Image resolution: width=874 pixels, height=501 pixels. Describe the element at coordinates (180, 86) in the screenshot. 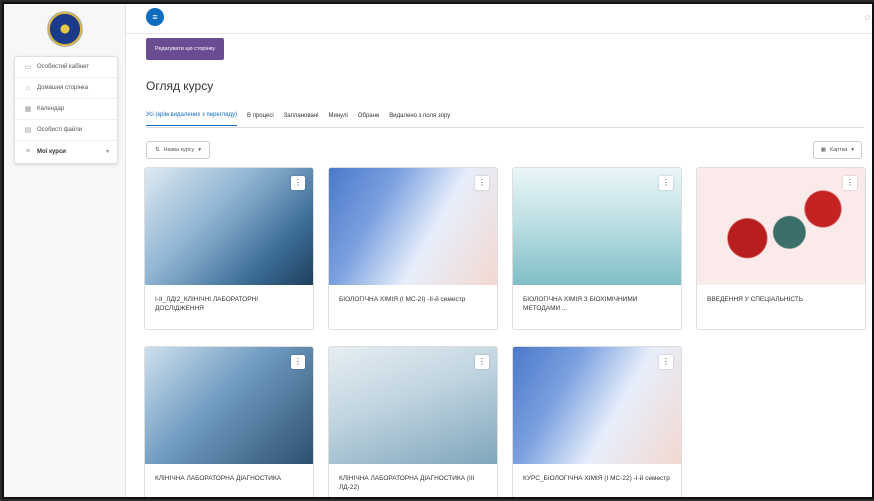

I see `page-title: Огляд курсу` at that location.